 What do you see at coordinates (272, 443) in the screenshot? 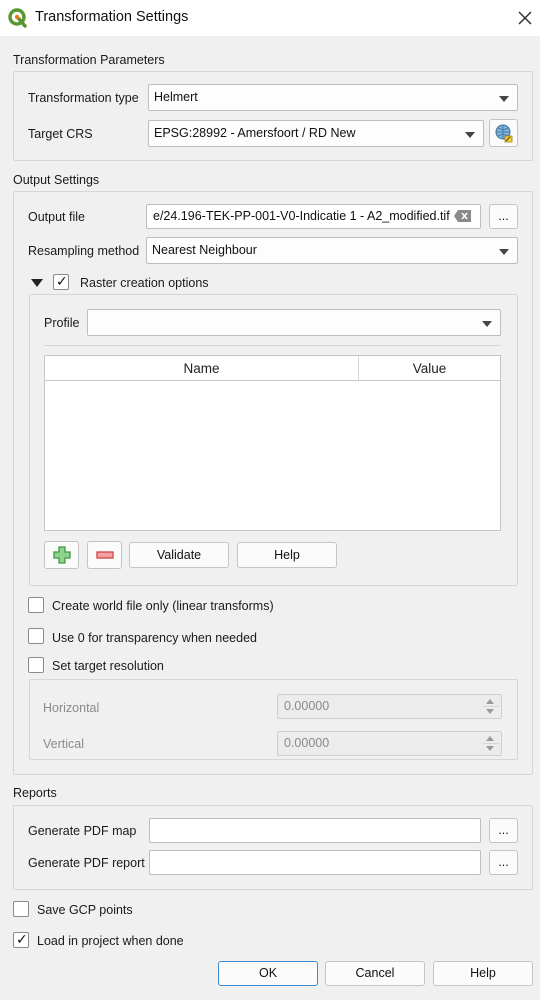
I see `options-table: Name Value` at bounding box center [272, 443].